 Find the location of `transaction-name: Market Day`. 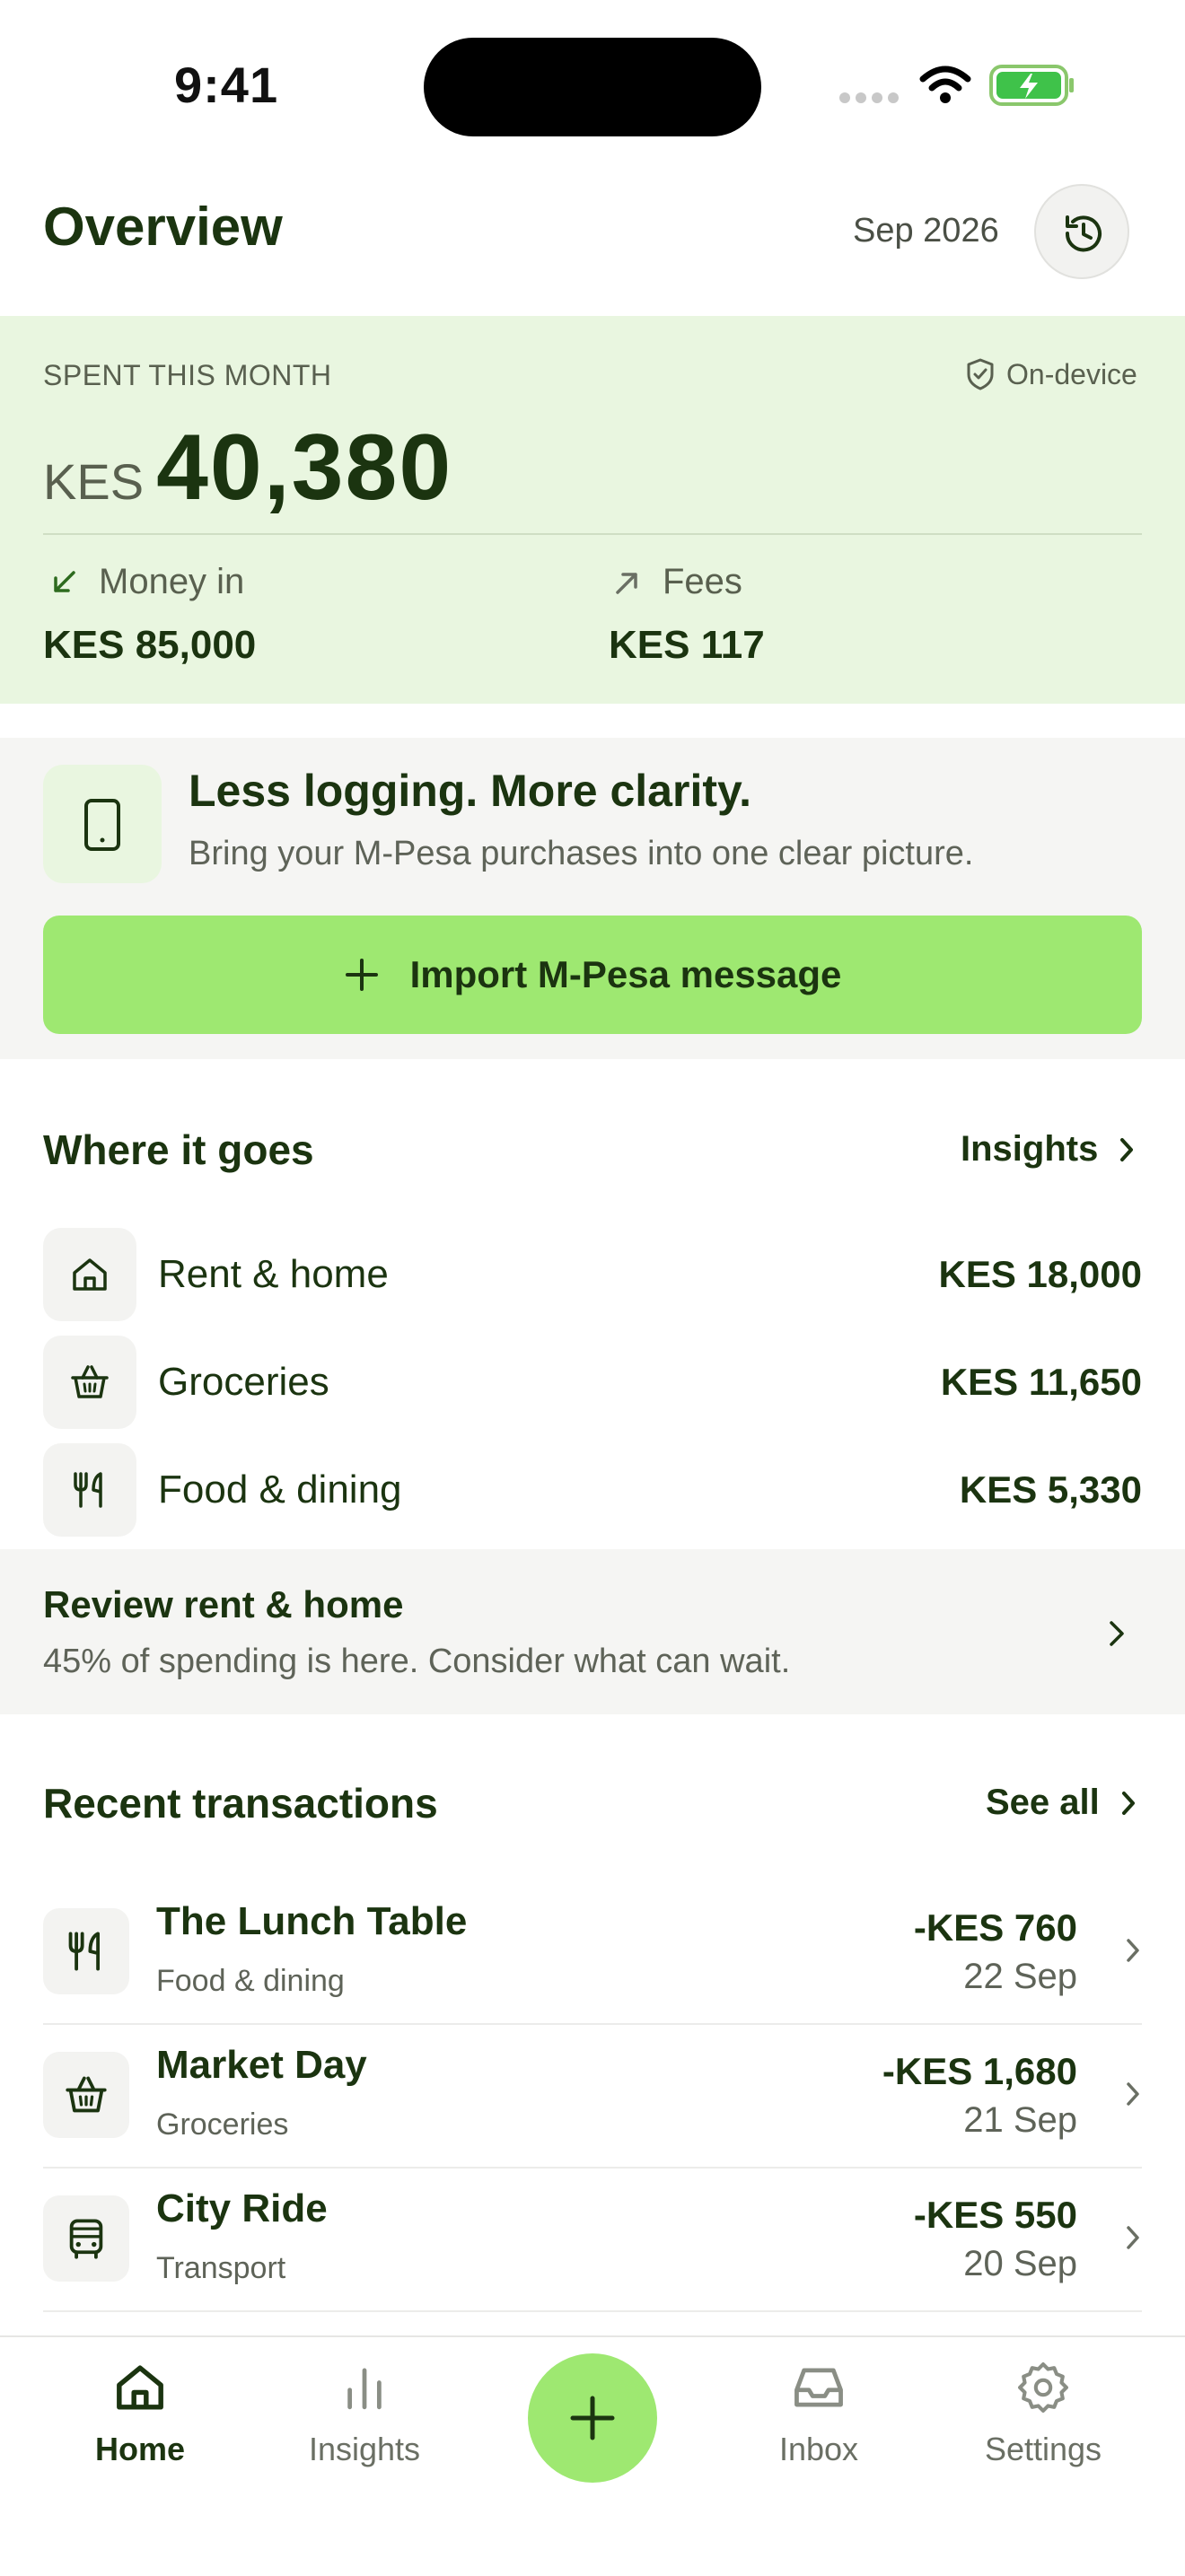

transaction-name: Market Day is located at coordinates (261, 2065).